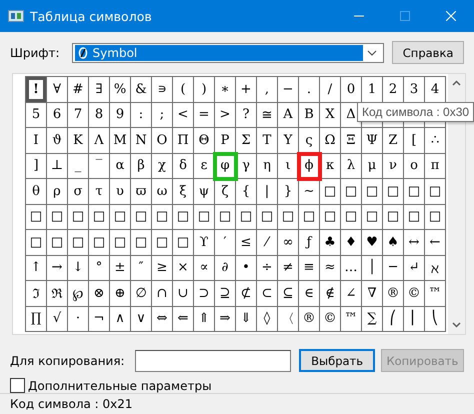  I want to click on character-cell: γ, so click(246, 166).